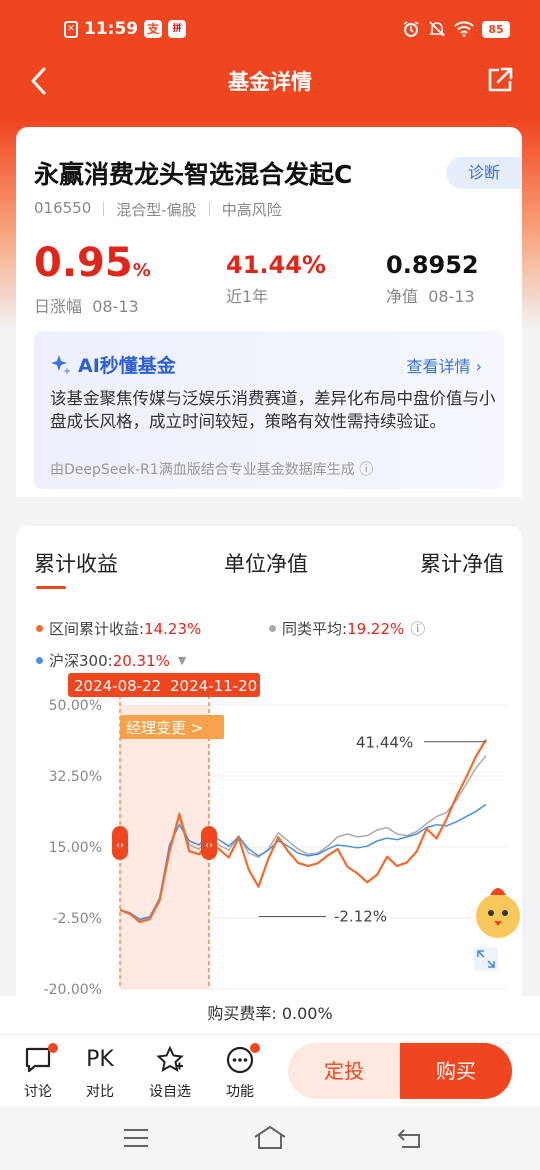 The image size is (540, 1170). What do you see at coordinates (100, 1073) in the screenshot?
I see `compare-button: PK 对比` at bounding box center [100, 1073].